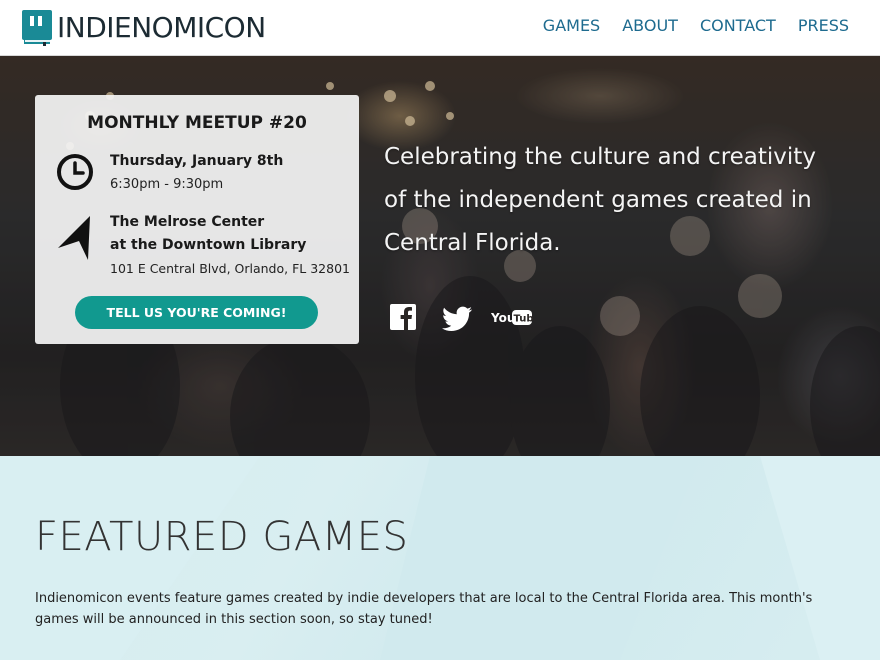 Image resolution: width=880 pixels, height=660 pixels. Describe the element at coordinates (571, 26) in the screenshot. I see `nav-games: GAMES` at that location.